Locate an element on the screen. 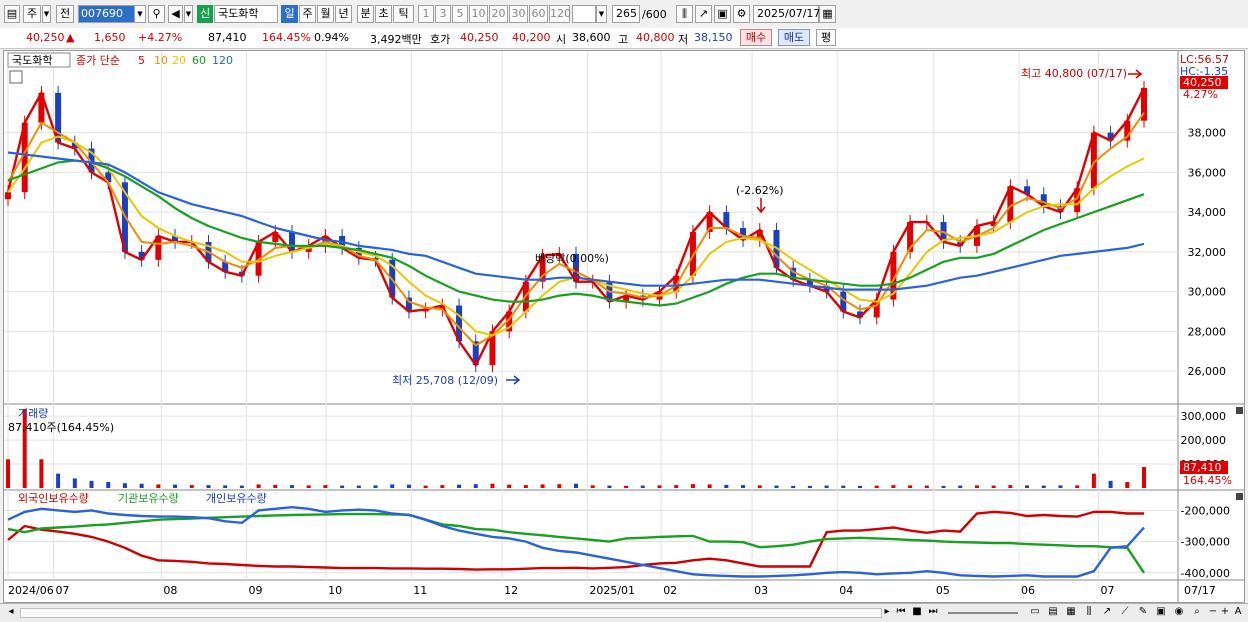  window-menu-icon: ▤ is located at coordinates (12, 14).